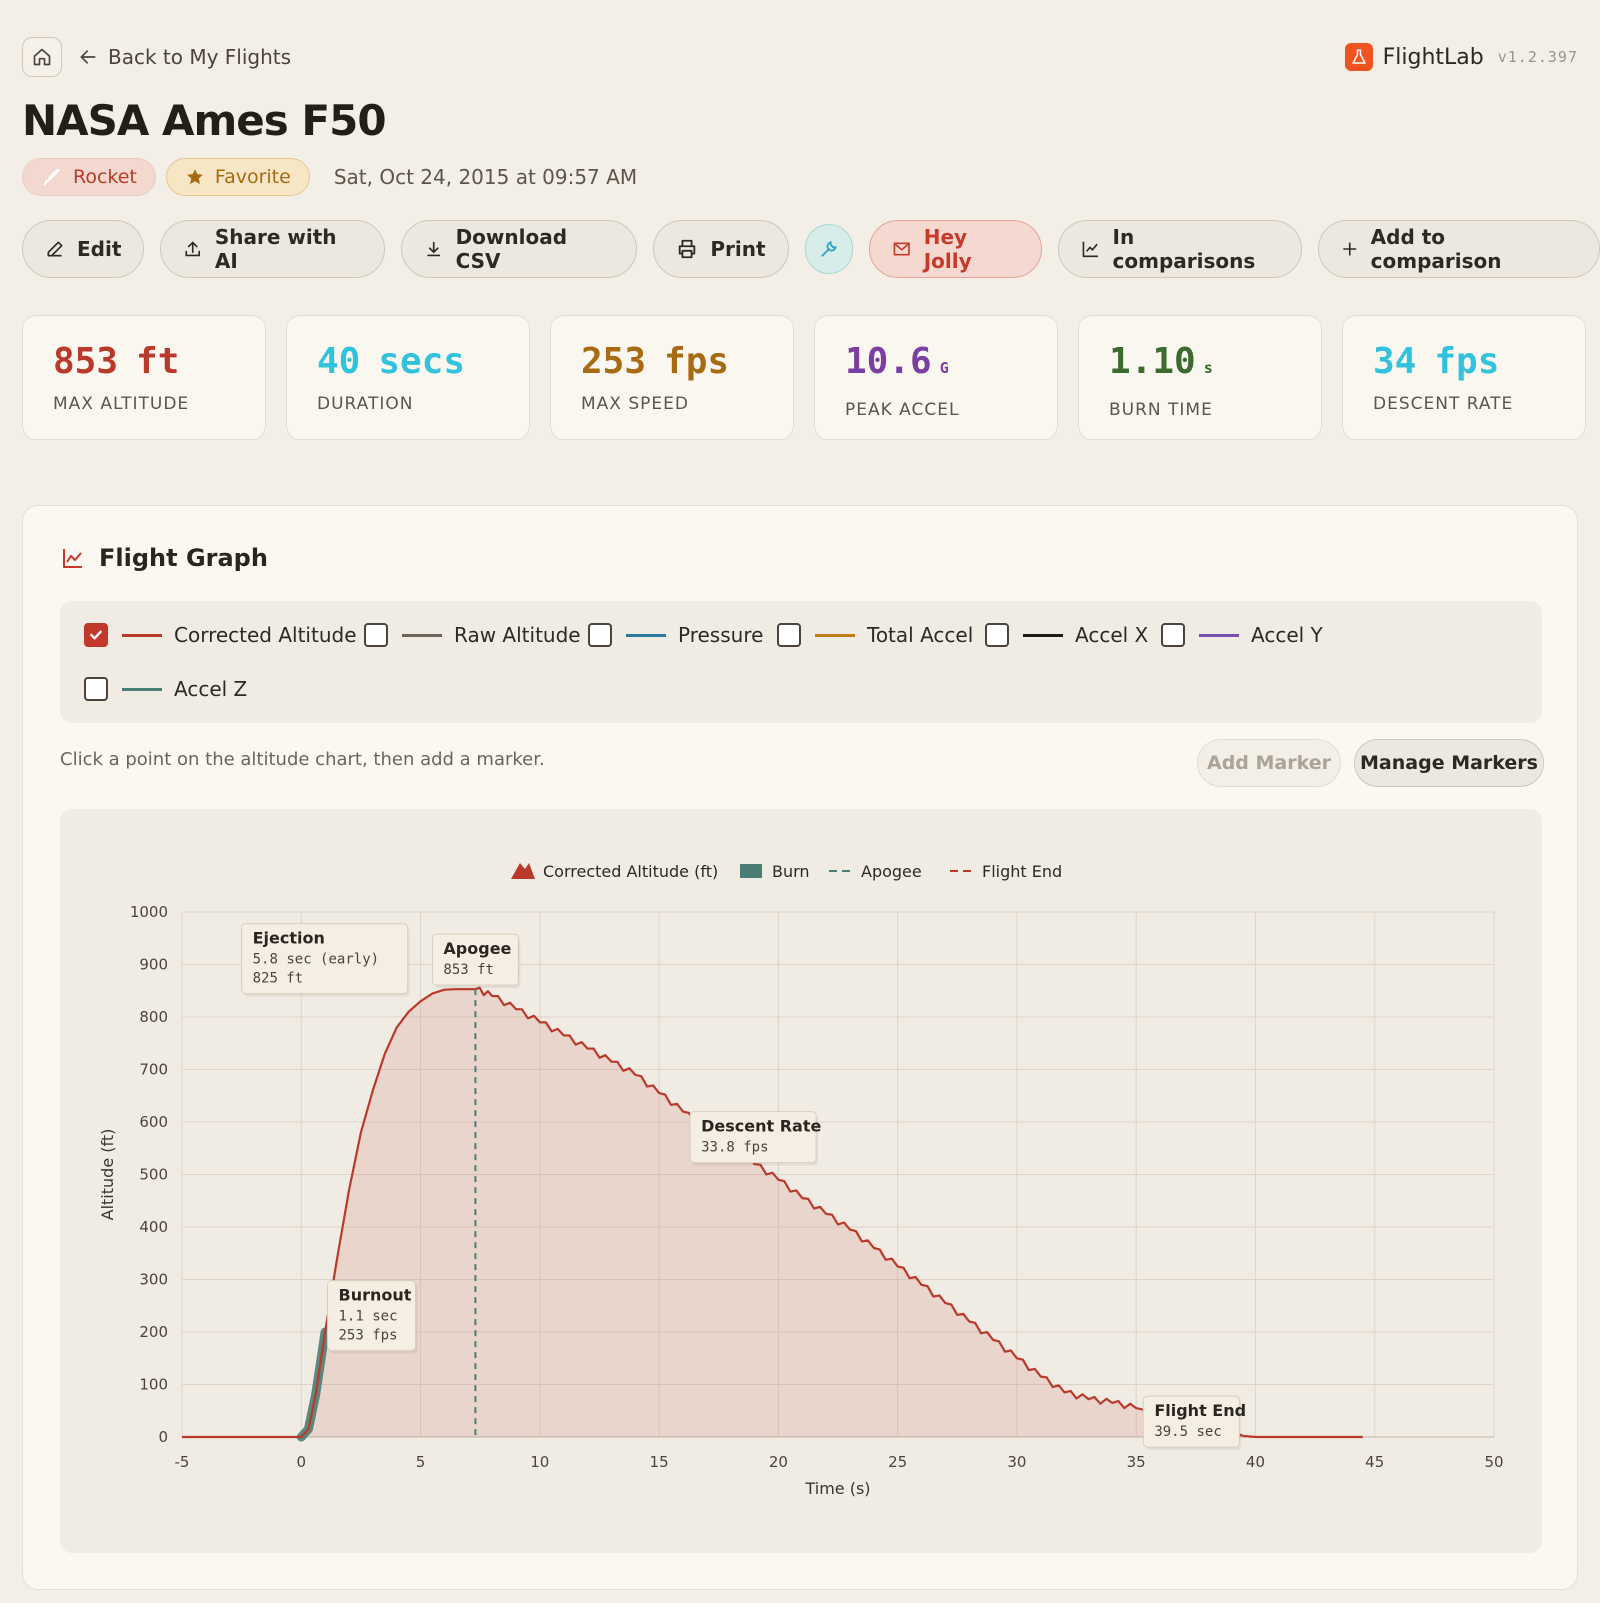 The height and width of the screenshot is (1603, 1600). Describe the element at coordinates (165, 689) in the screenshot. I see `series-toggle: Accel Z` at that location.